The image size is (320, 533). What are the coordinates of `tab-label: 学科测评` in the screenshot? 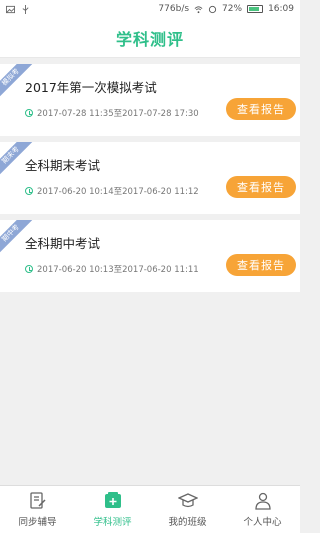 It's located at (112, 522).